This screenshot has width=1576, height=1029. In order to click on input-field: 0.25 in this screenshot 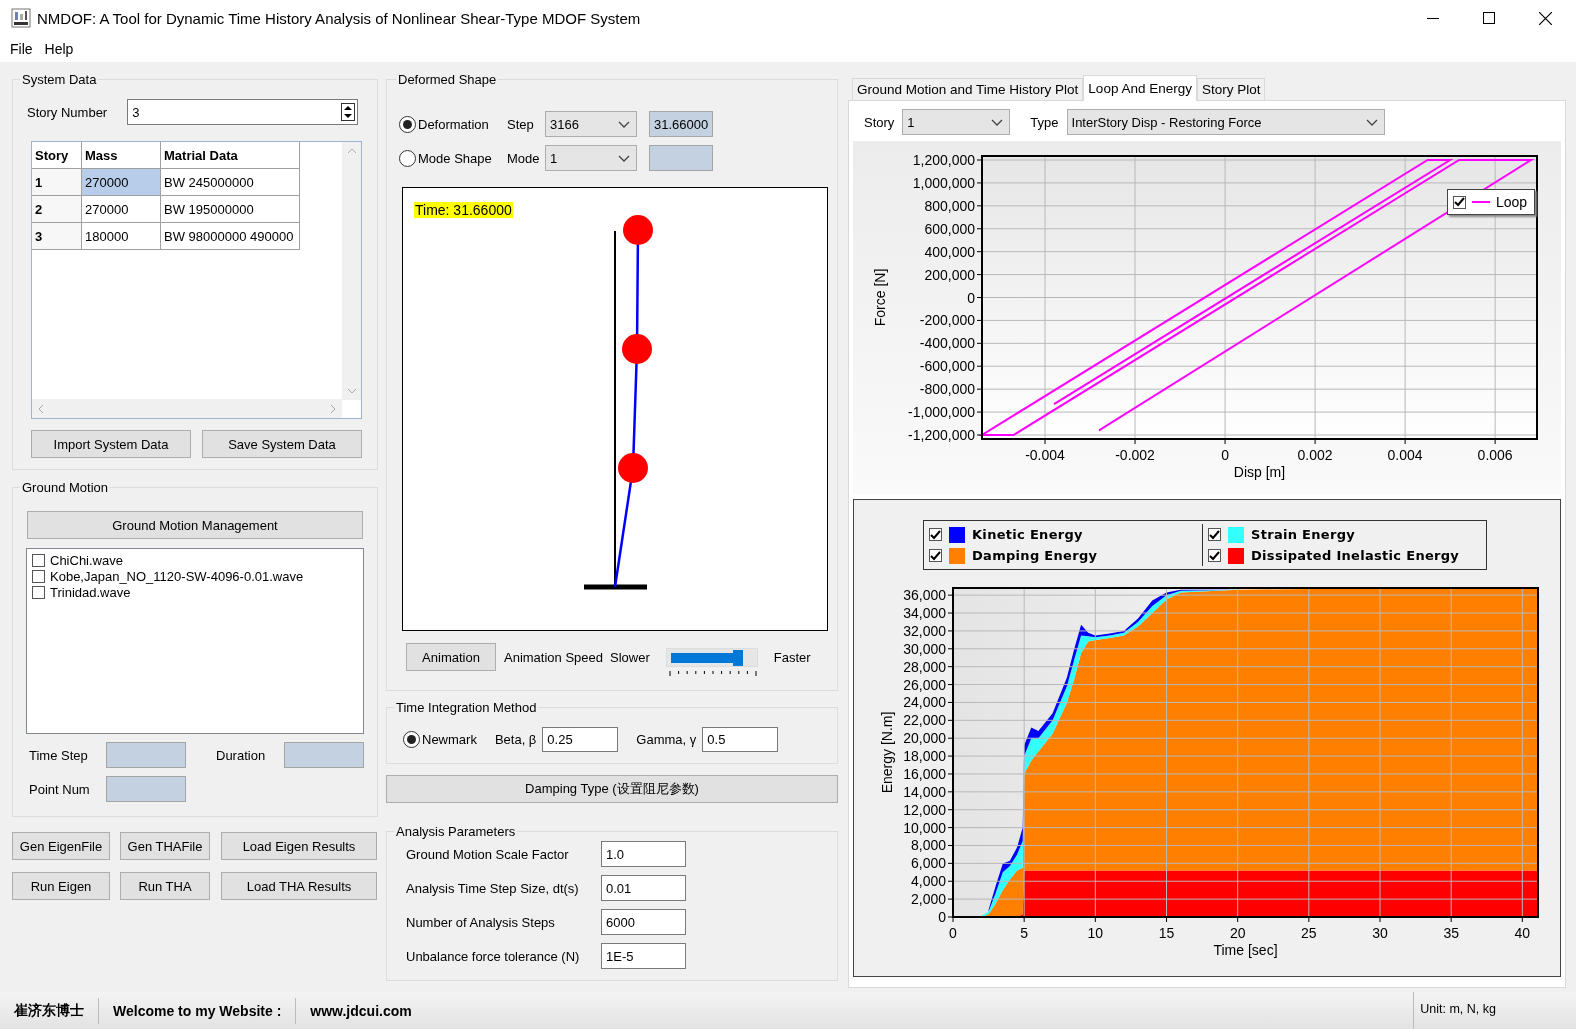, I will do `click(580, 739)`.